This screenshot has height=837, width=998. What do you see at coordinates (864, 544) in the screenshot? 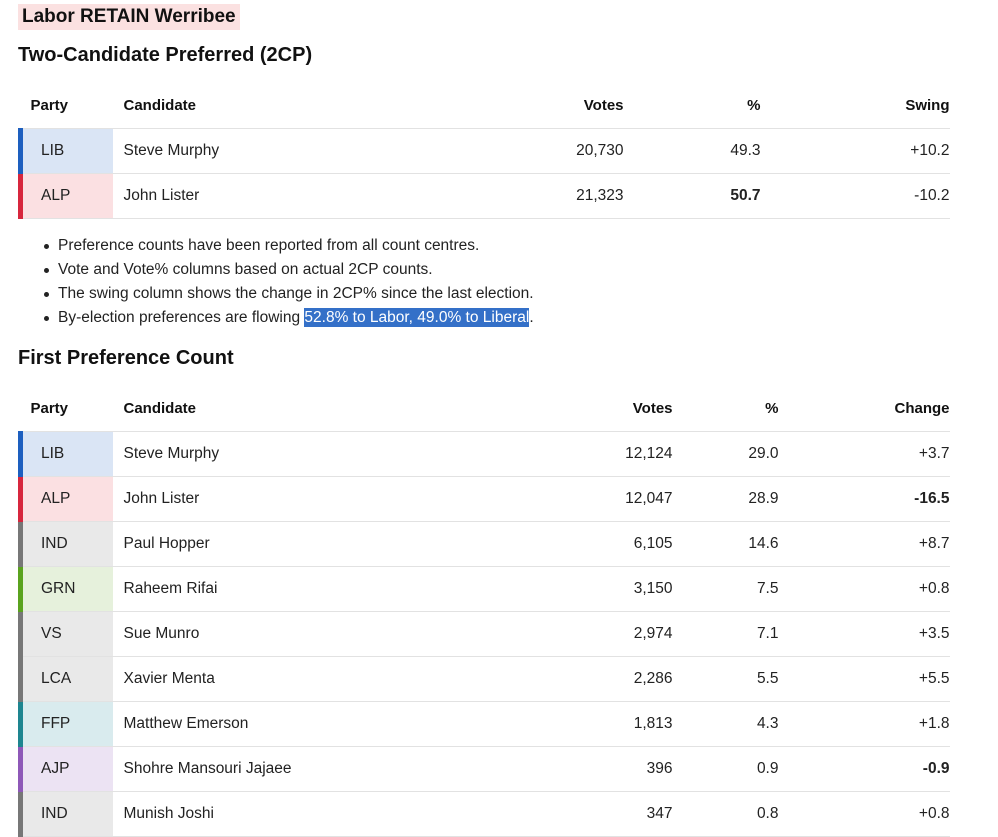
I see `change-cell: +8.7` at bounding box center [864, 544].